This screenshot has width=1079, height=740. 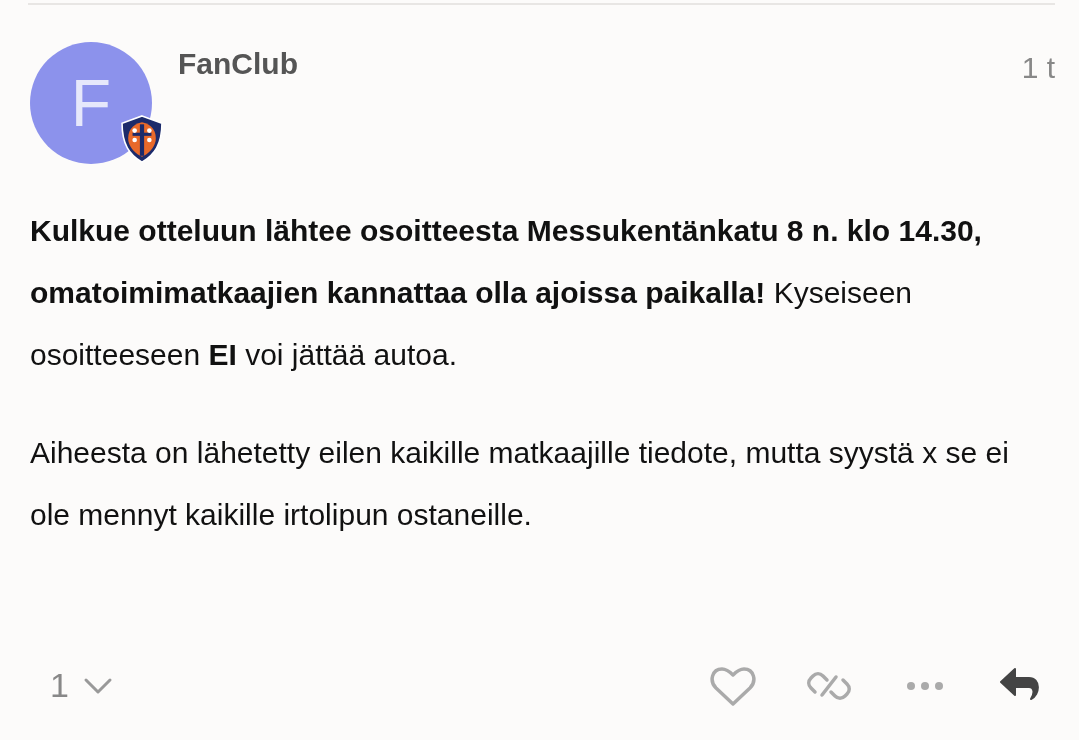 I want to click on user-avatar: F, so click(x=91, y=103).